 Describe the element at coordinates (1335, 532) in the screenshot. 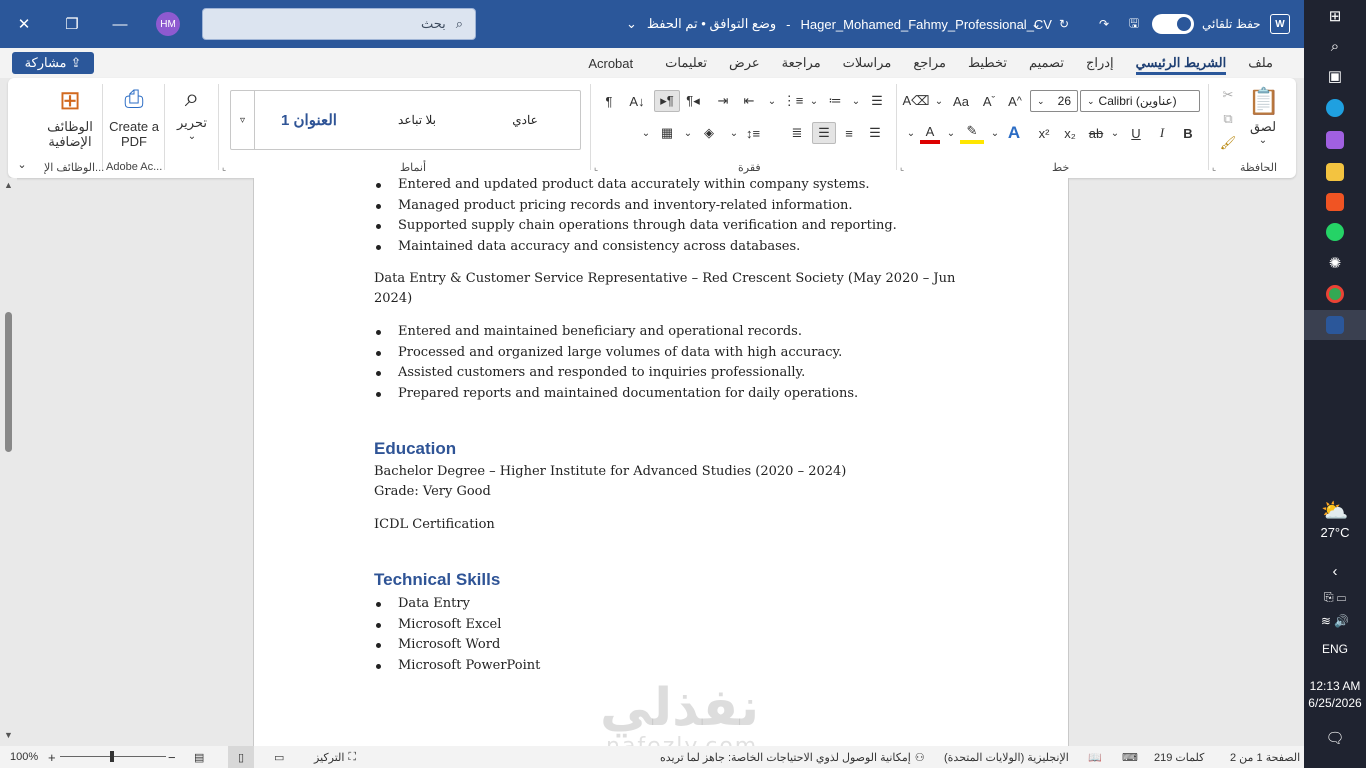

I see `weather-temp: 27°C` at that location.